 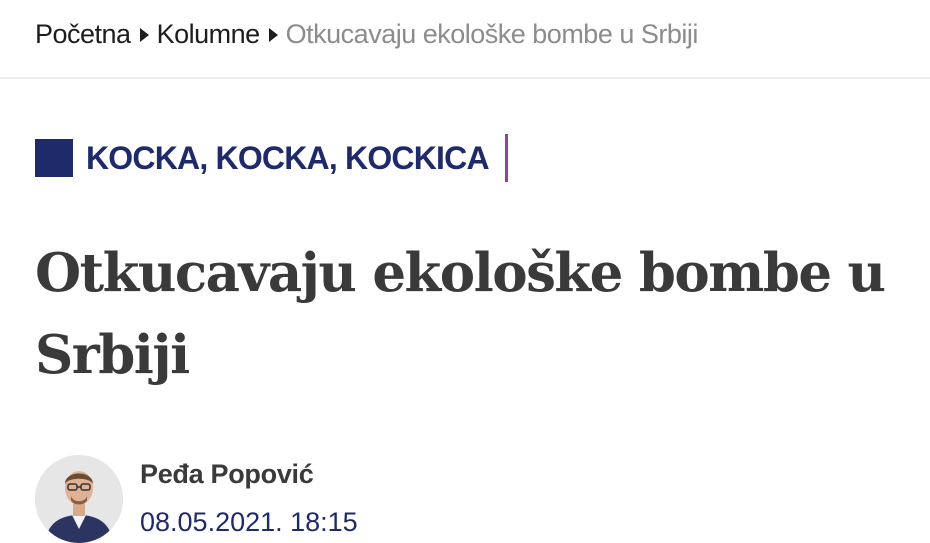 I want to click on breadcrumb-current: Otkucavaju ekološke bombe u Srbiji, so click(x=492, y=34).